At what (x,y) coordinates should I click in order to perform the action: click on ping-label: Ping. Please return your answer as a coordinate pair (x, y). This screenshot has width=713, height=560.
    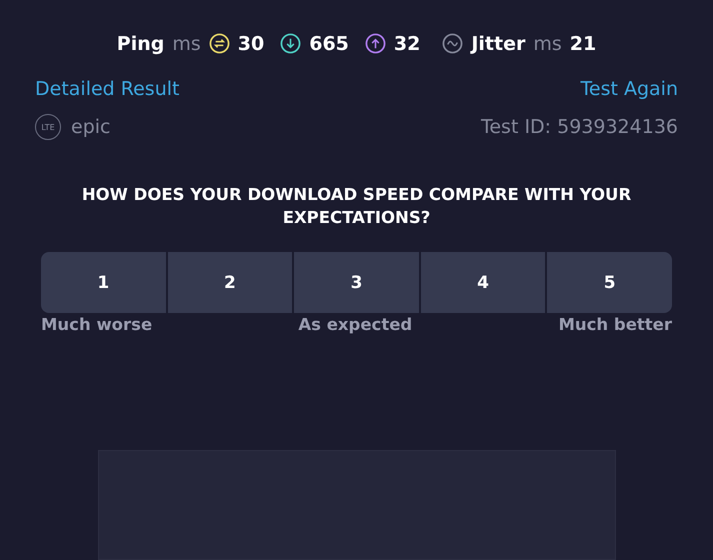
    Looking at the image, I should click on (140, 43).